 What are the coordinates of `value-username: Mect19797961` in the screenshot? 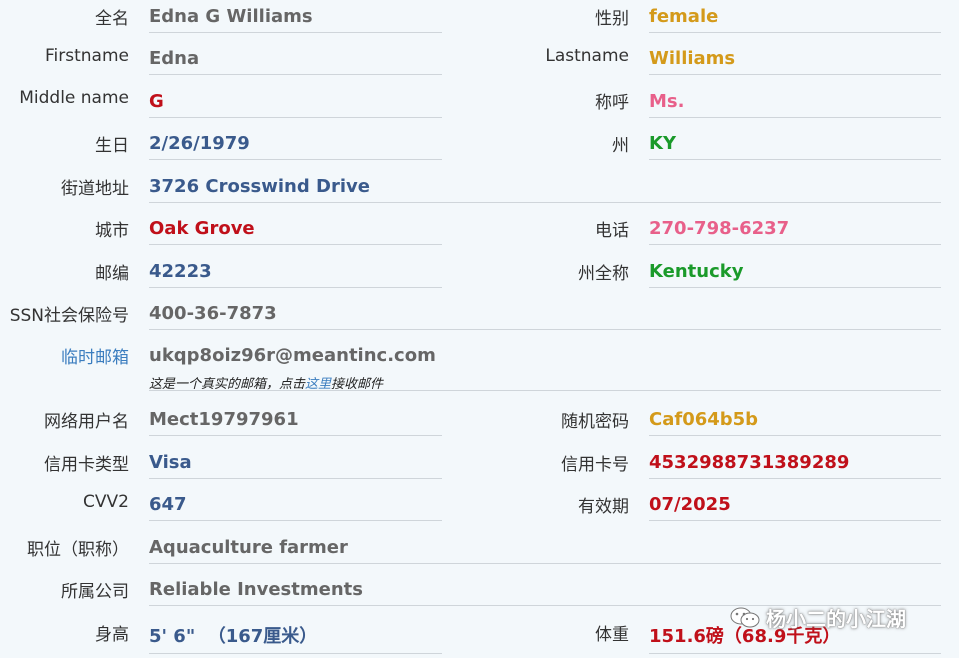 It's located at (295, 422).